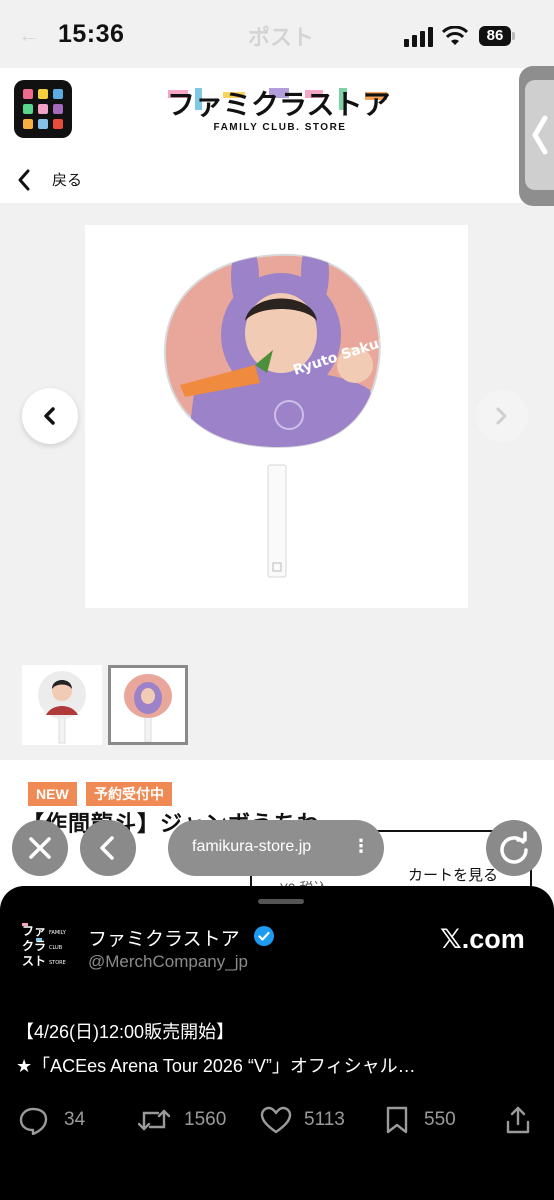 This screenshot has width=554, height=1200. What do you see at coordinates (168, 962) in the screenshot?
I see `account-handle: @MerchCompany_jp` at bounding box center [168, 962].